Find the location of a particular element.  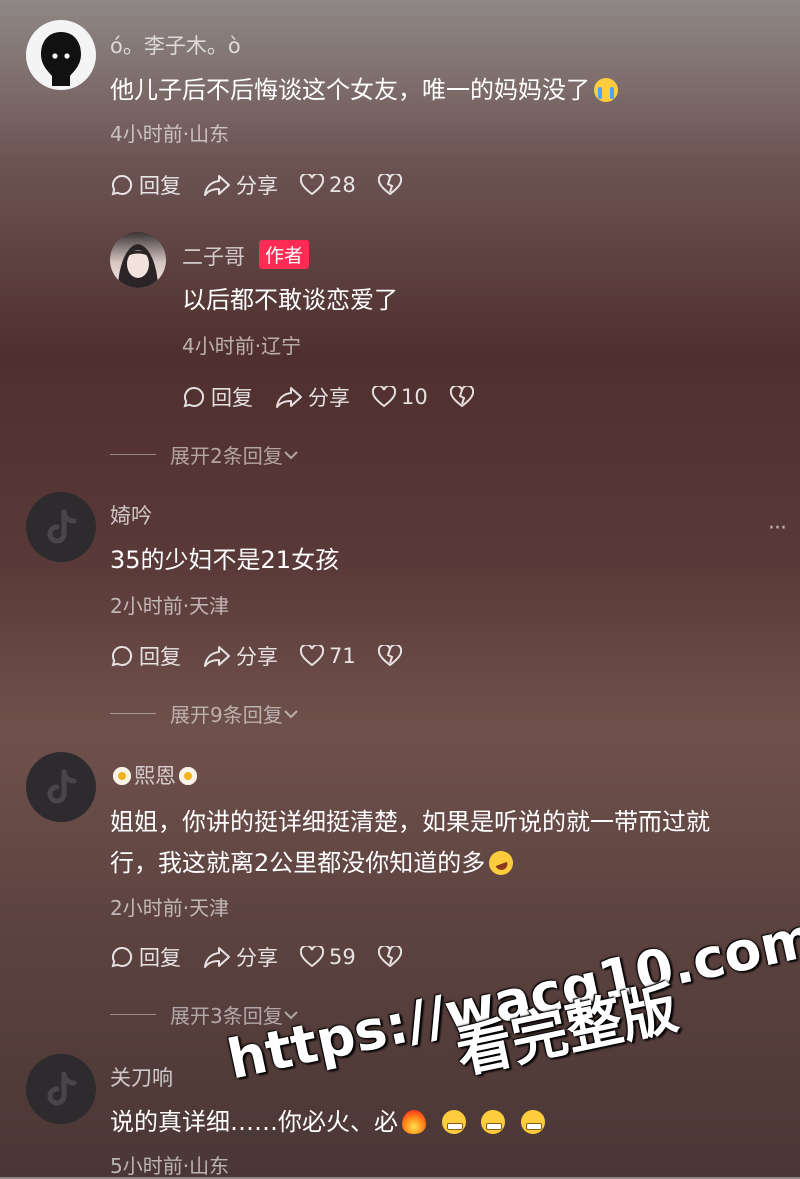

like-button: 10 is located at coordinates (400, 397).